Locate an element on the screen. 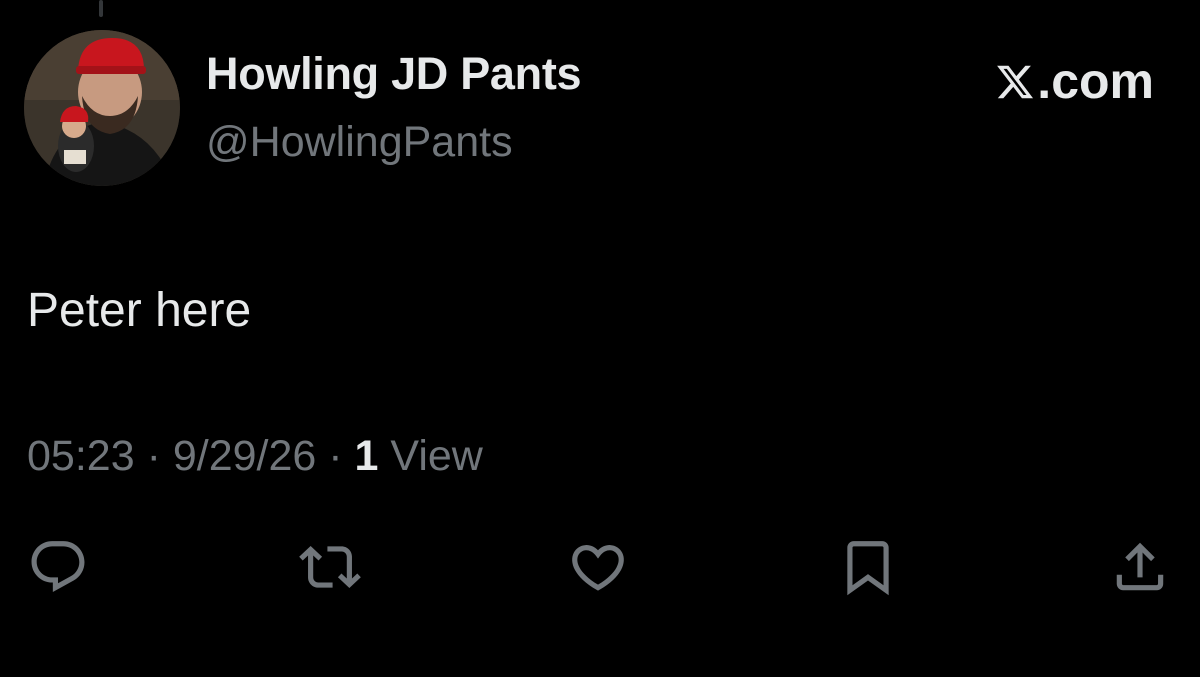  share-button is located at coordinates (1140, 567).